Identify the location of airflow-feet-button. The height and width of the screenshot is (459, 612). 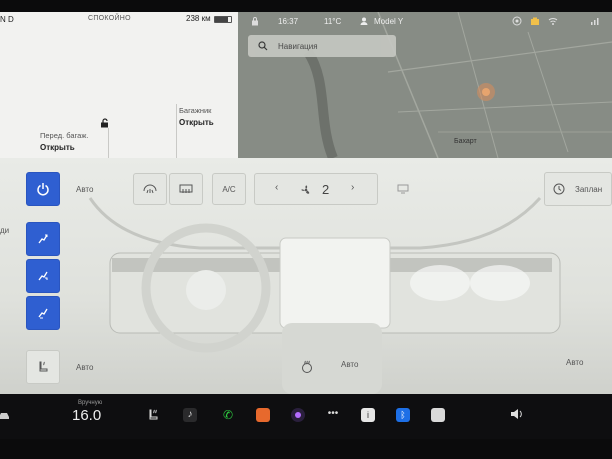
(43, 313).